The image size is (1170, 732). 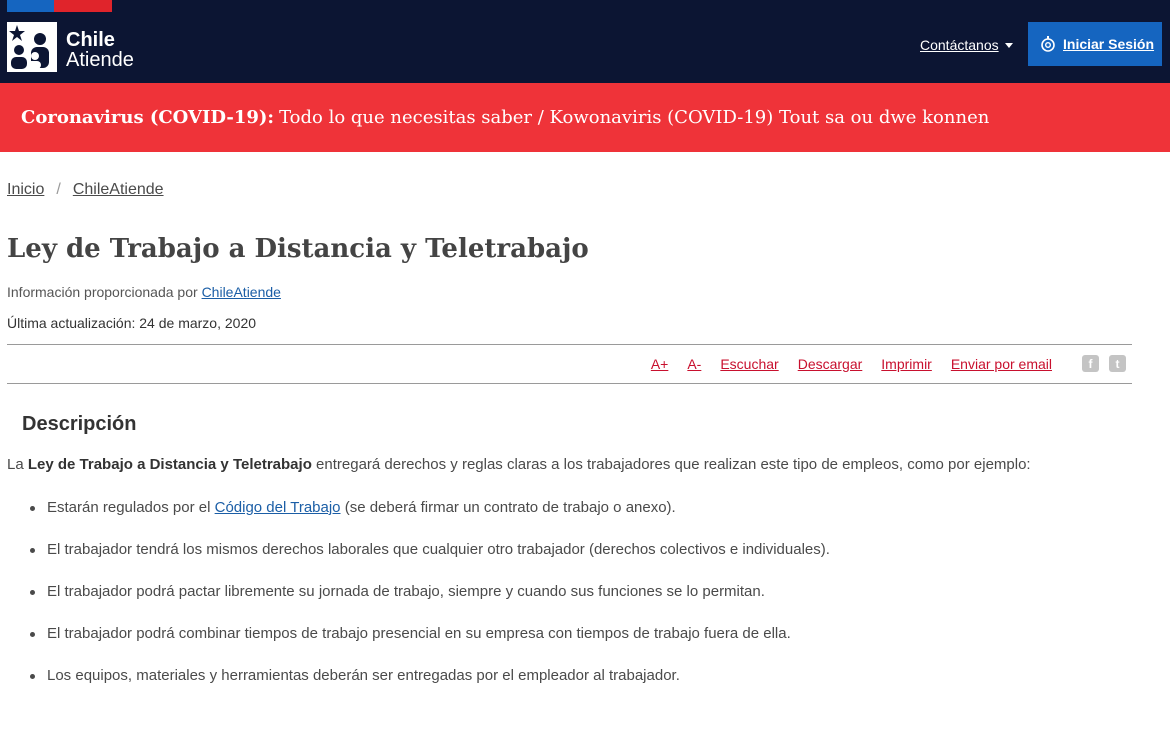 What do you see at coordinates (298, 249) in the screenshot?
I see `page-title: Ley de Trabajo a Distancia y Teletrabajo` at bounding box center [298, 249].